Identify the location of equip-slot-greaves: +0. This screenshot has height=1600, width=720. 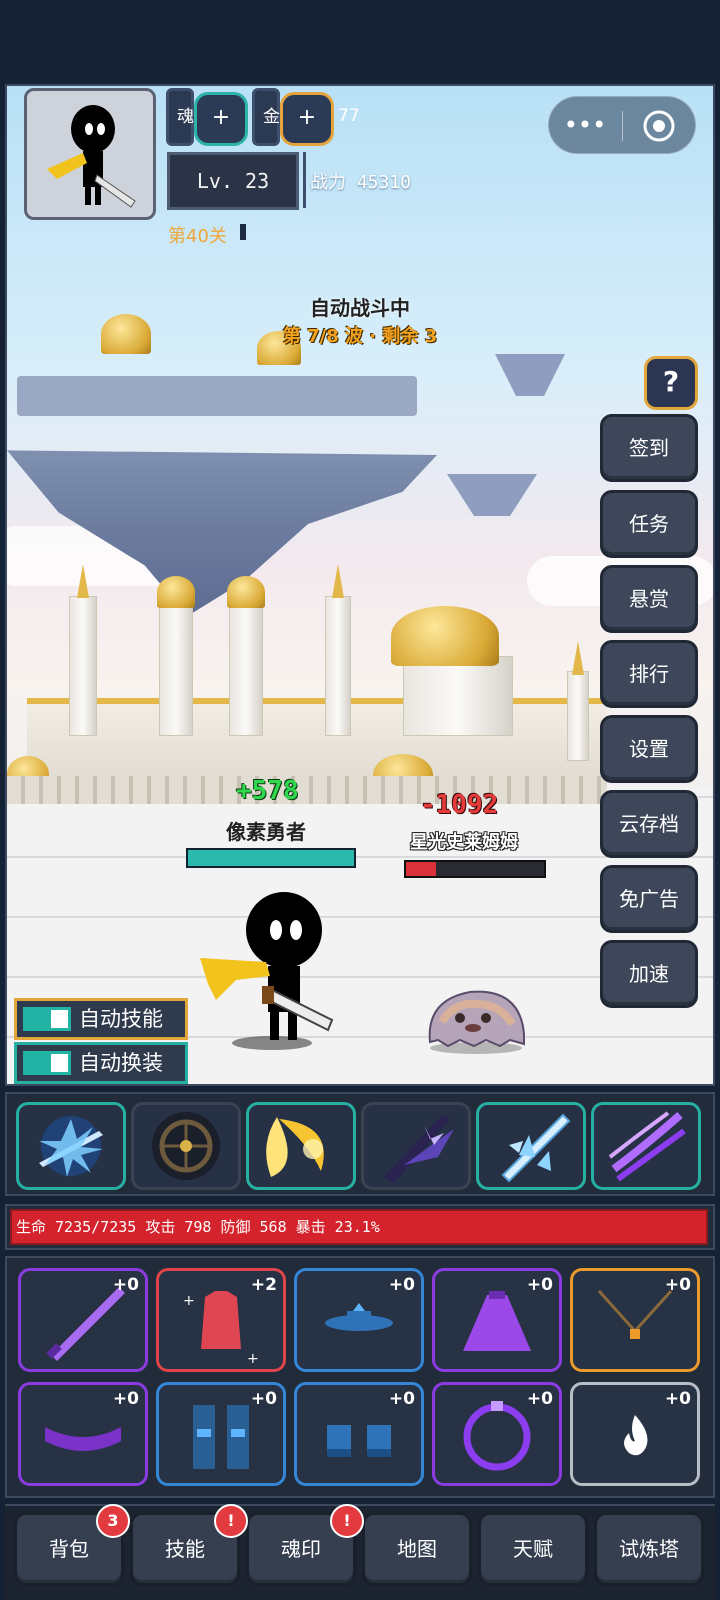
(221, 1434).